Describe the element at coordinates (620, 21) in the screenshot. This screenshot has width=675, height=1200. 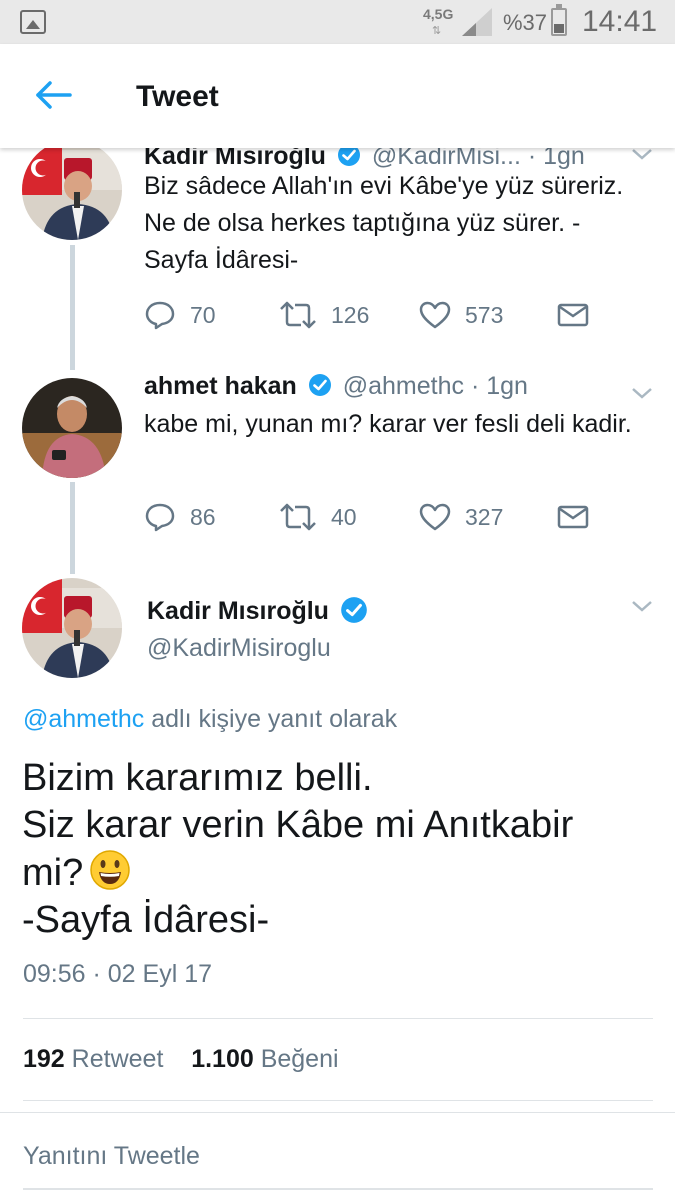
I see `clock: 14:41` at that location.